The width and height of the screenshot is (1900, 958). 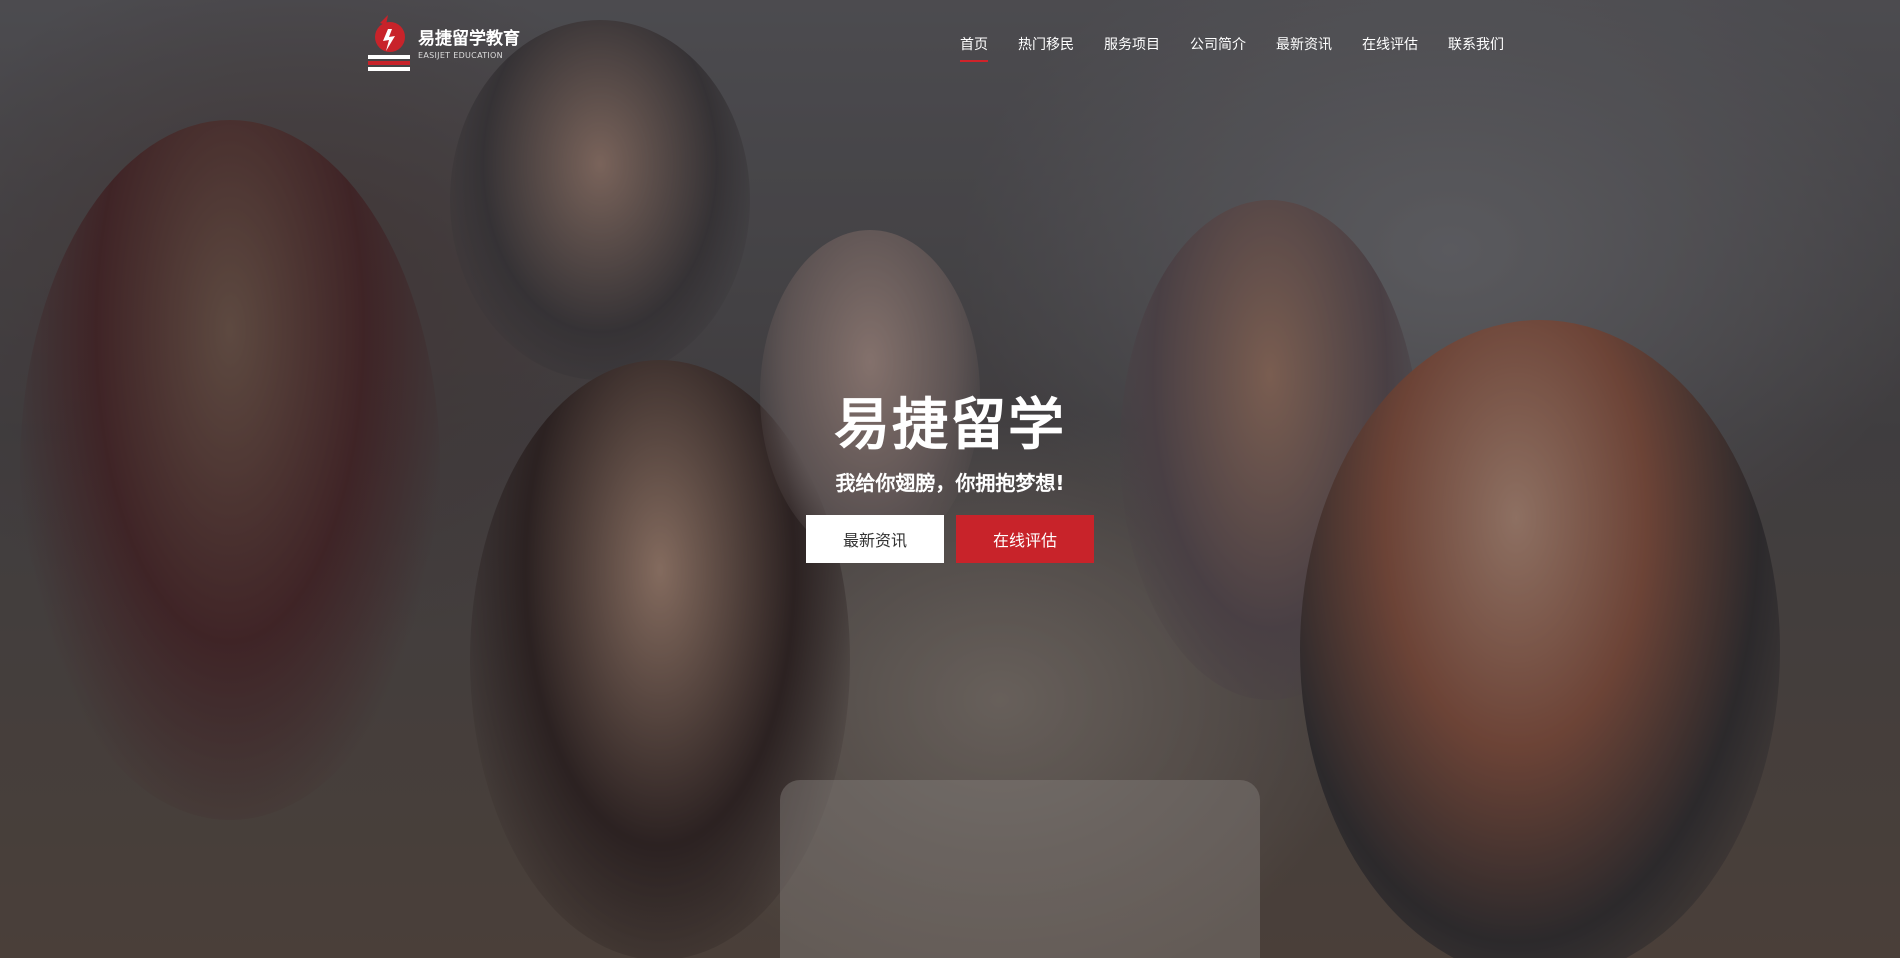 I want to click on hero-title: 易捷留学, so click(x=950, y=425).